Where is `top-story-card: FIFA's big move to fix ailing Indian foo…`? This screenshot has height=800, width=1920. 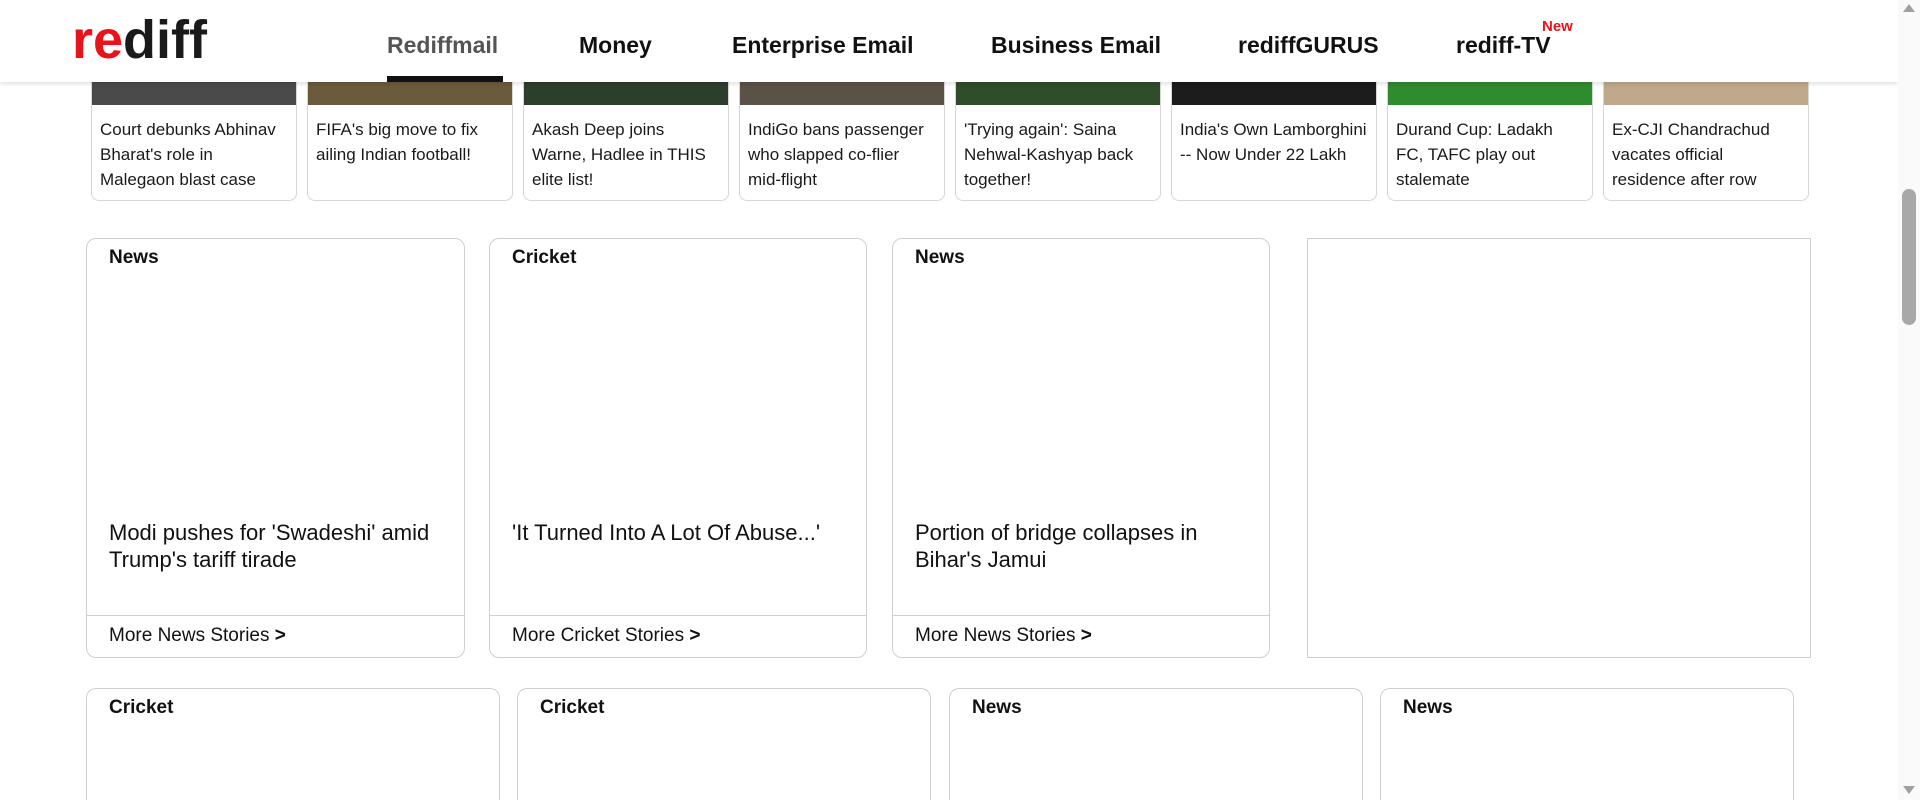 top-story-card: FIFA's big move to fix ailing Indian foo… is located at coordinates (410, 140).